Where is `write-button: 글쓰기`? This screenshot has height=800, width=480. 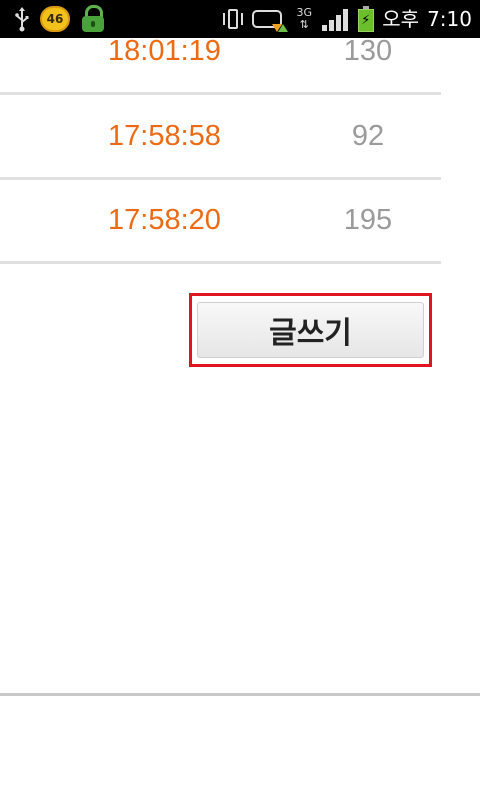 write-button: 글쓰기 is located at coordinates (310, 330).